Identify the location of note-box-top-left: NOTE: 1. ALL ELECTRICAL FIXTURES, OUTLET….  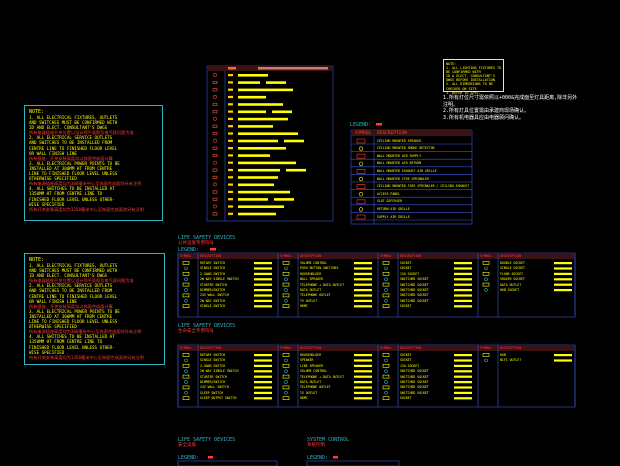
(93, 163).